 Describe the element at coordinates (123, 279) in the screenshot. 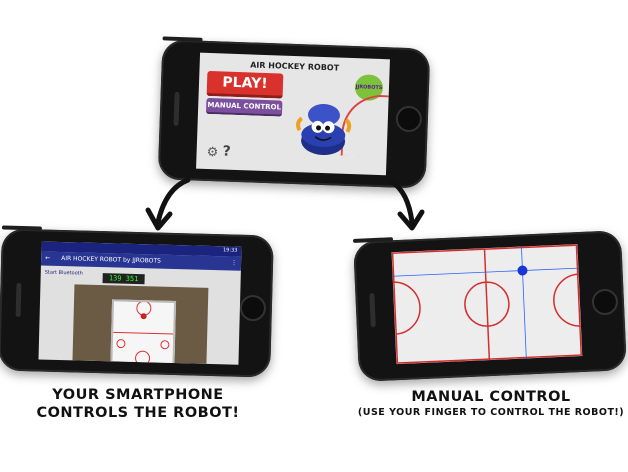

I see `score-display: 139 351` at that location.